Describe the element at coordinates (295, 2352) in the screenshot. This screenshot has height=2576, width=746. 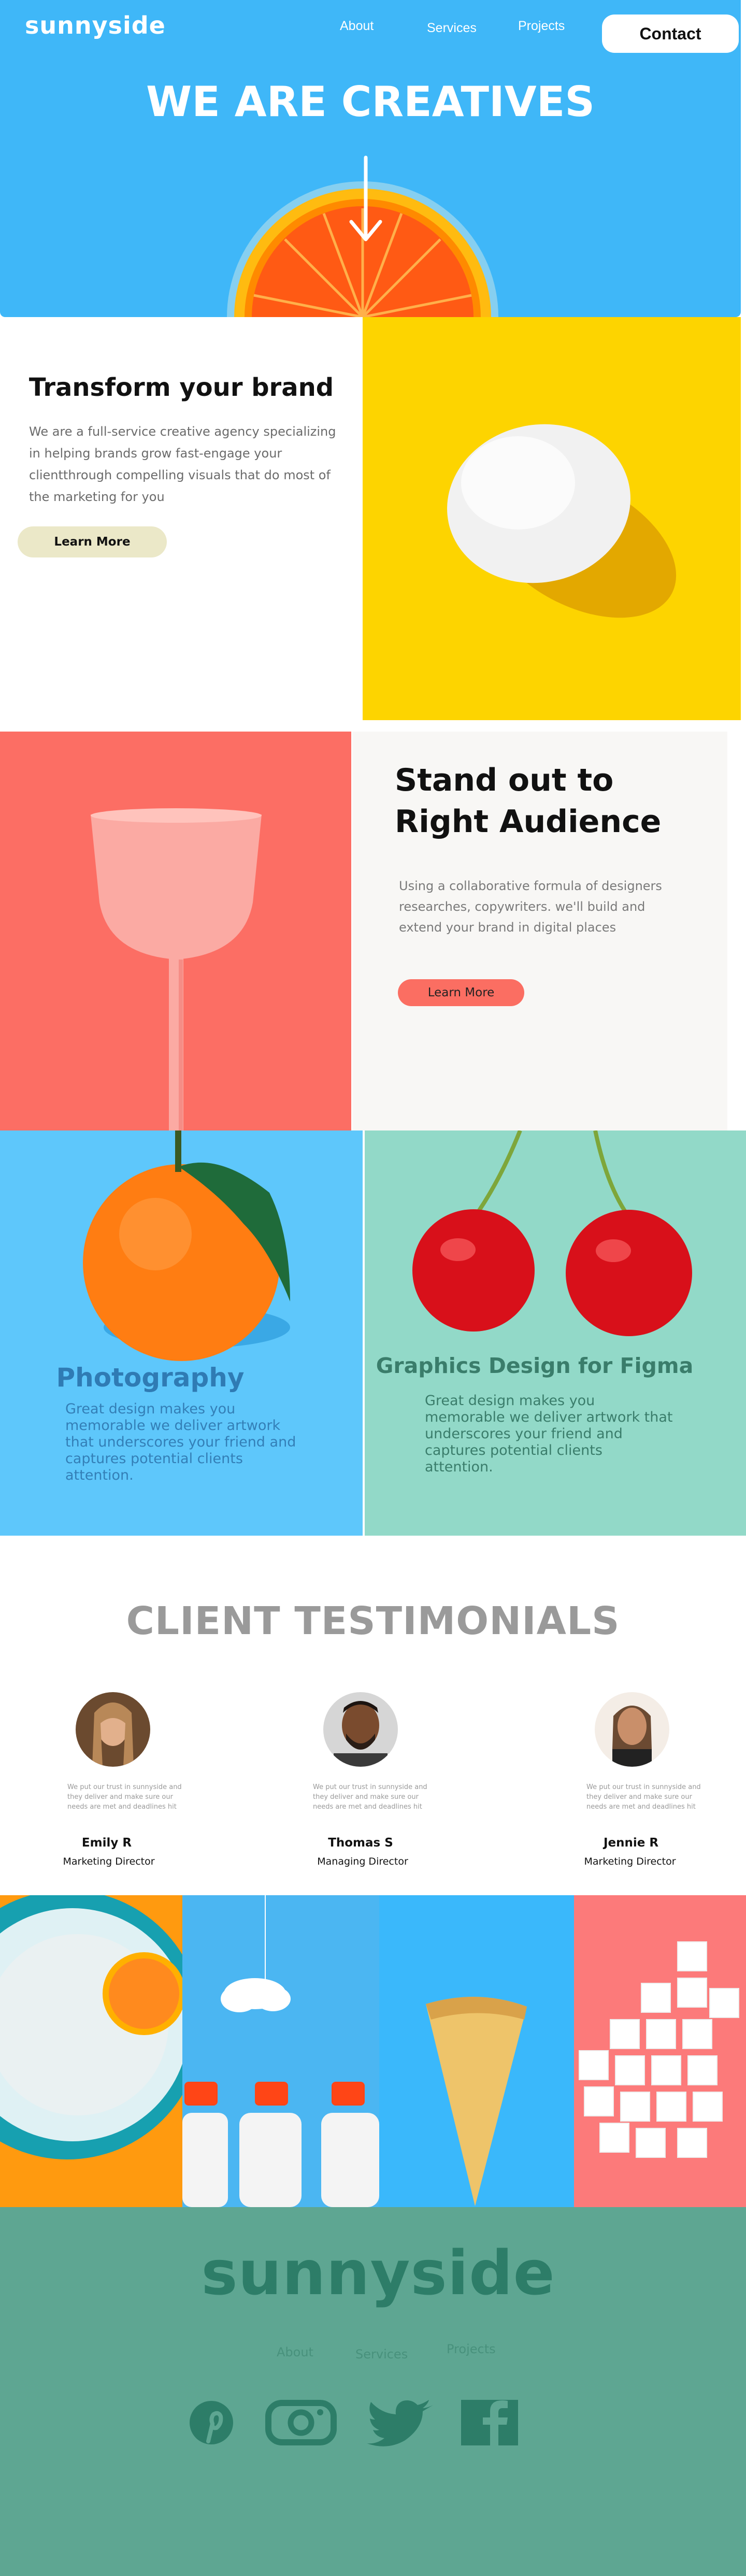
I see `footer-nav-about: About` at that location.